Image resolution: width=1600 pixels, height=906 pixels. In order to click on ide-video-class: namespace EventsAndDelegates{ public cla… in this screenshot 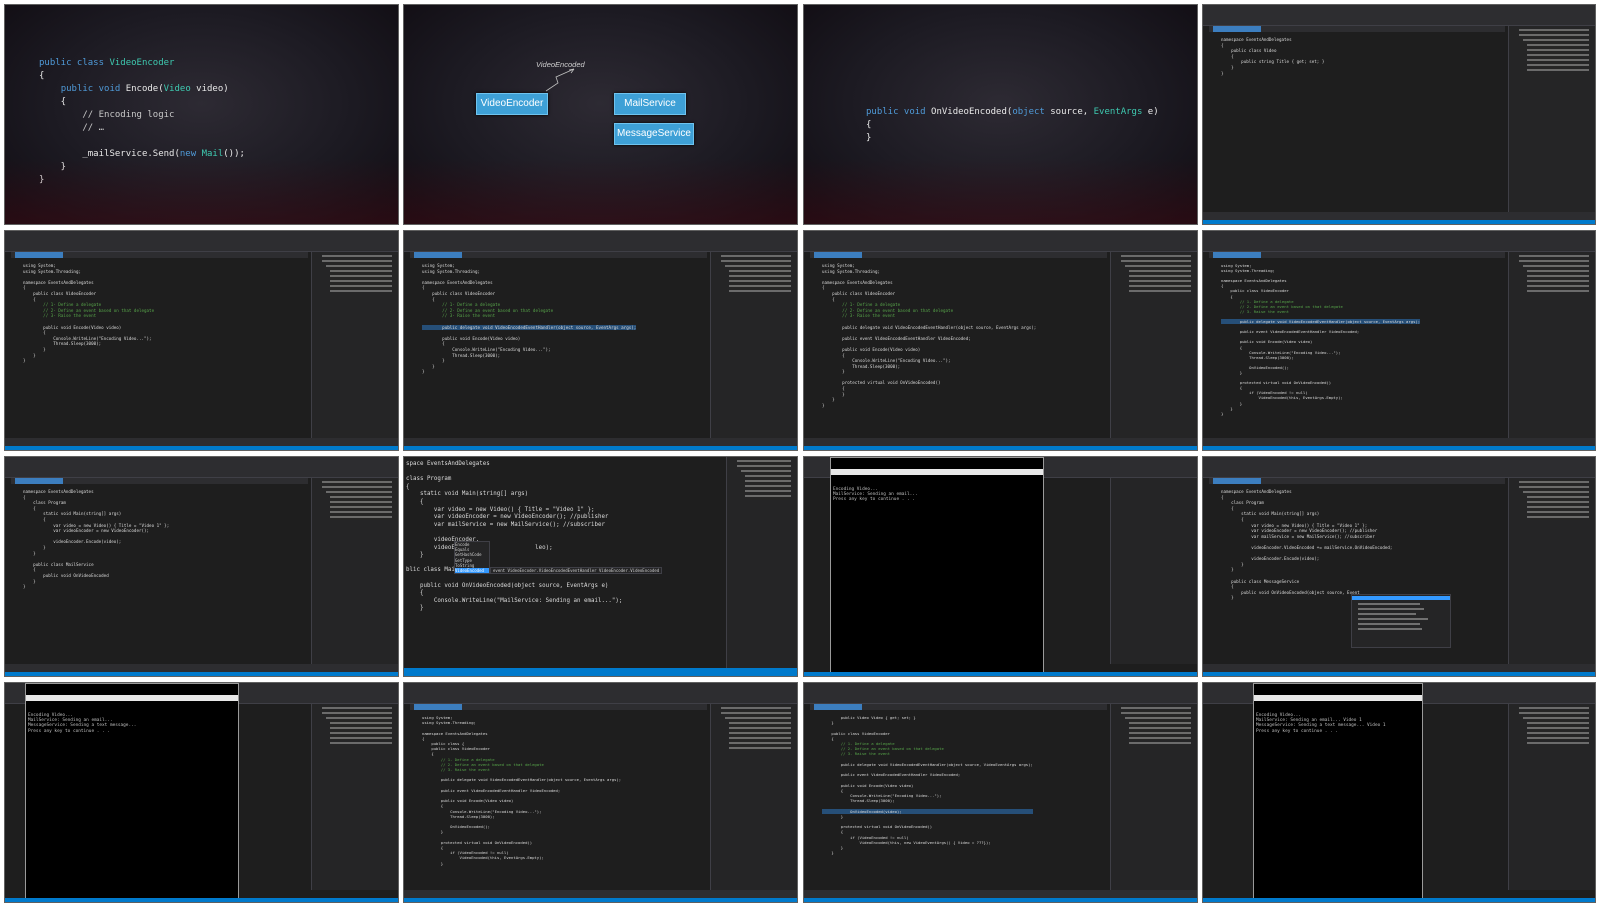, I will do `click(1399, 114)`.